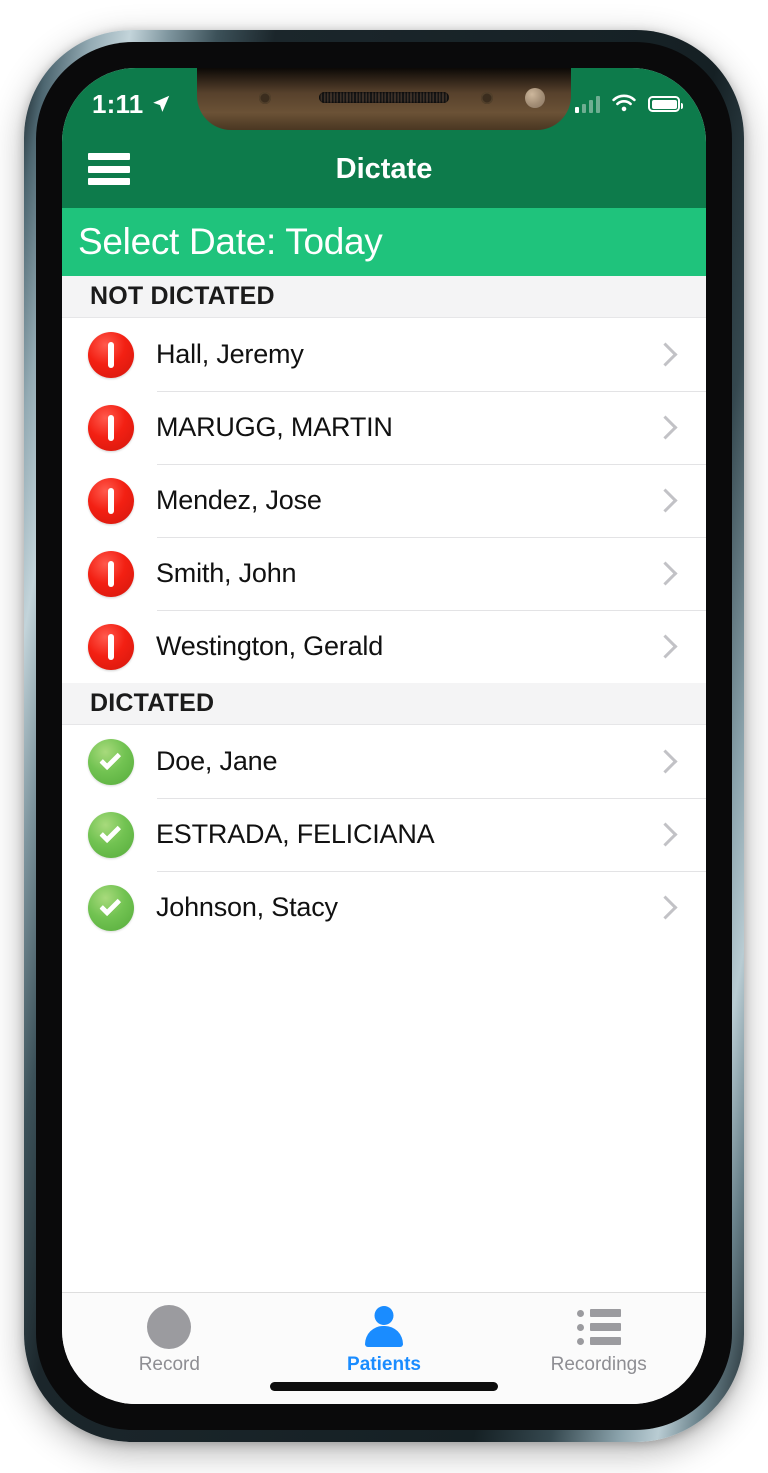 The image size is (768, 1473). What do you see at coordinates (274, 427) in the screenshot?
I see `patient-name: MARUGG, MARTIN` at bounding box center [274, 427].